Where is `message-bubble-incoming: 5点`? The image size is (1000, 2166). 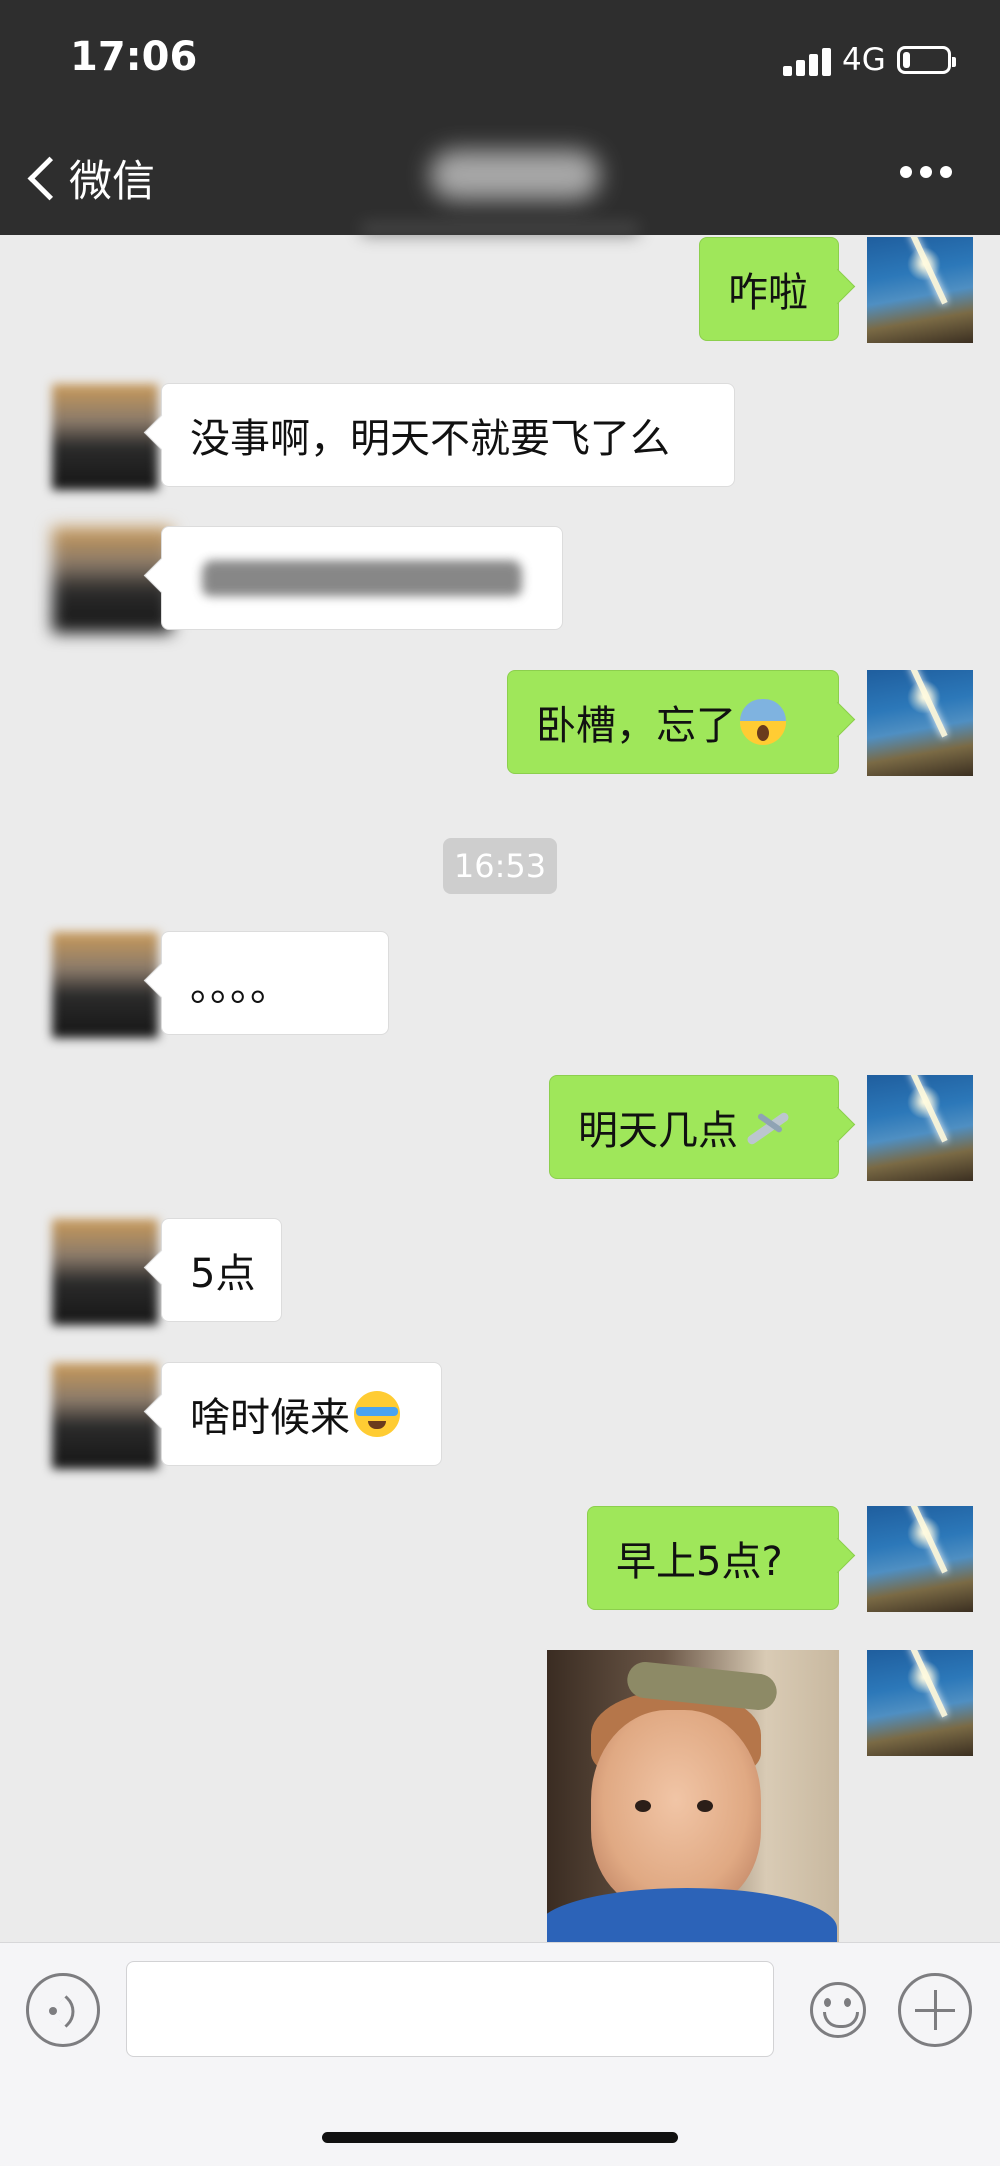
message-bubble-incoming: 5点 is located at coordinates (221, 1270).